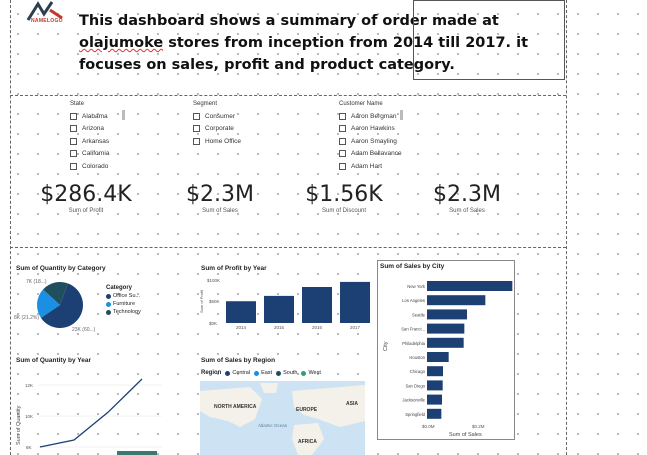 The image size is (647, 455). I want to click on city-xlabel: Sum of Sales, so click(465, 435).